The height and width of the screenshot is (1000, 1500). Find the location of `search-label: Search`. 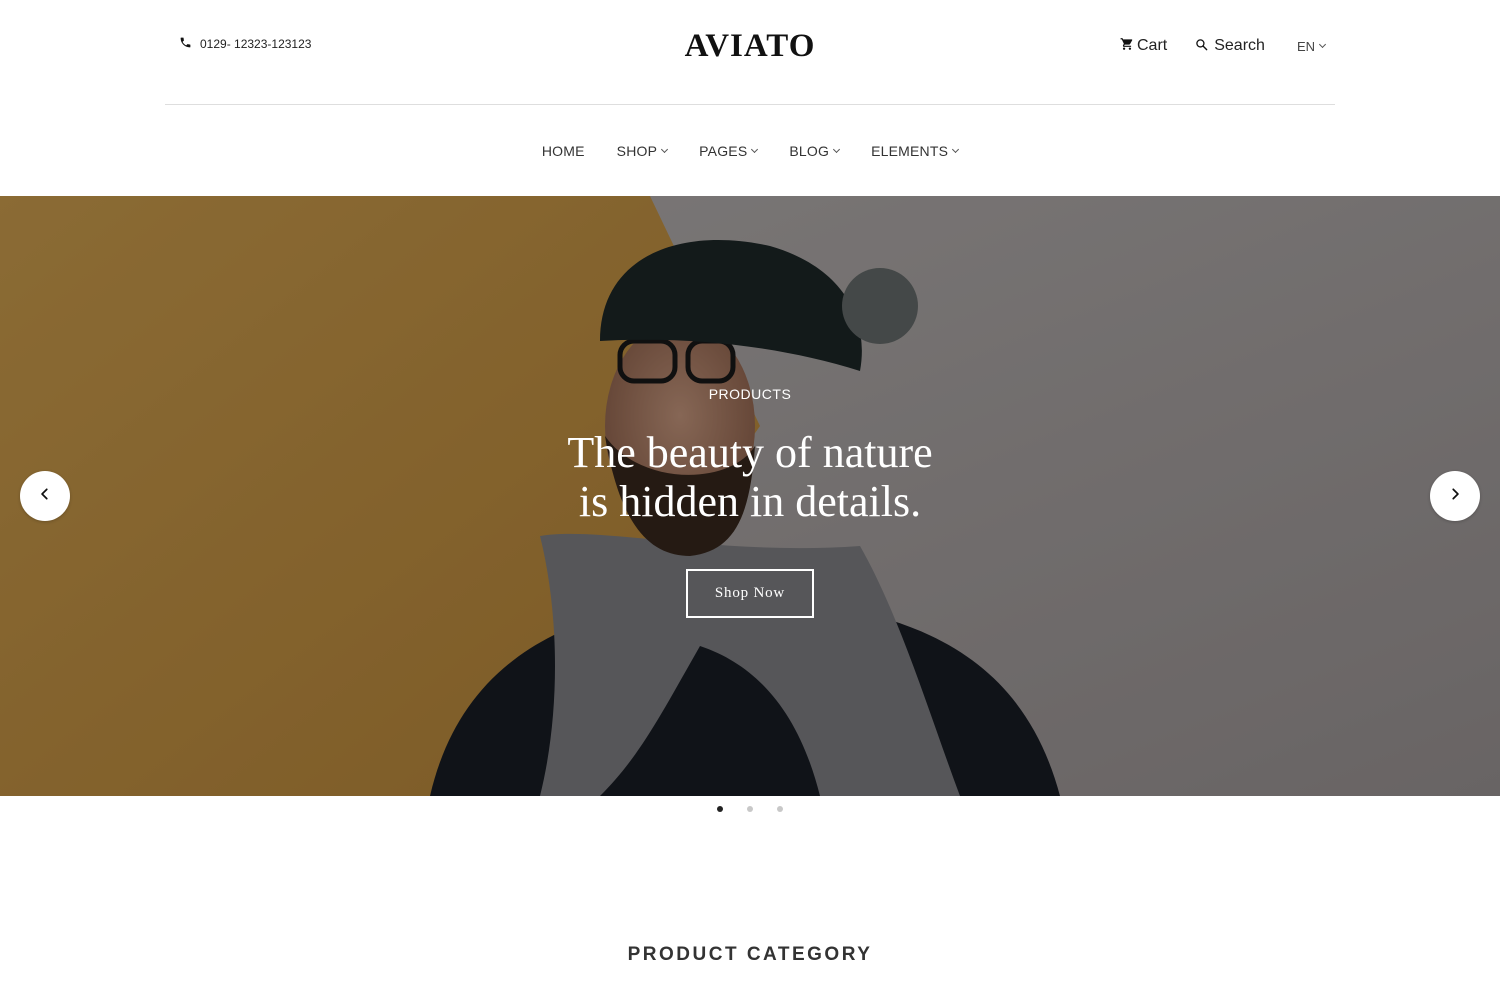

search-label: Search is located at coordinates (1239, 45).